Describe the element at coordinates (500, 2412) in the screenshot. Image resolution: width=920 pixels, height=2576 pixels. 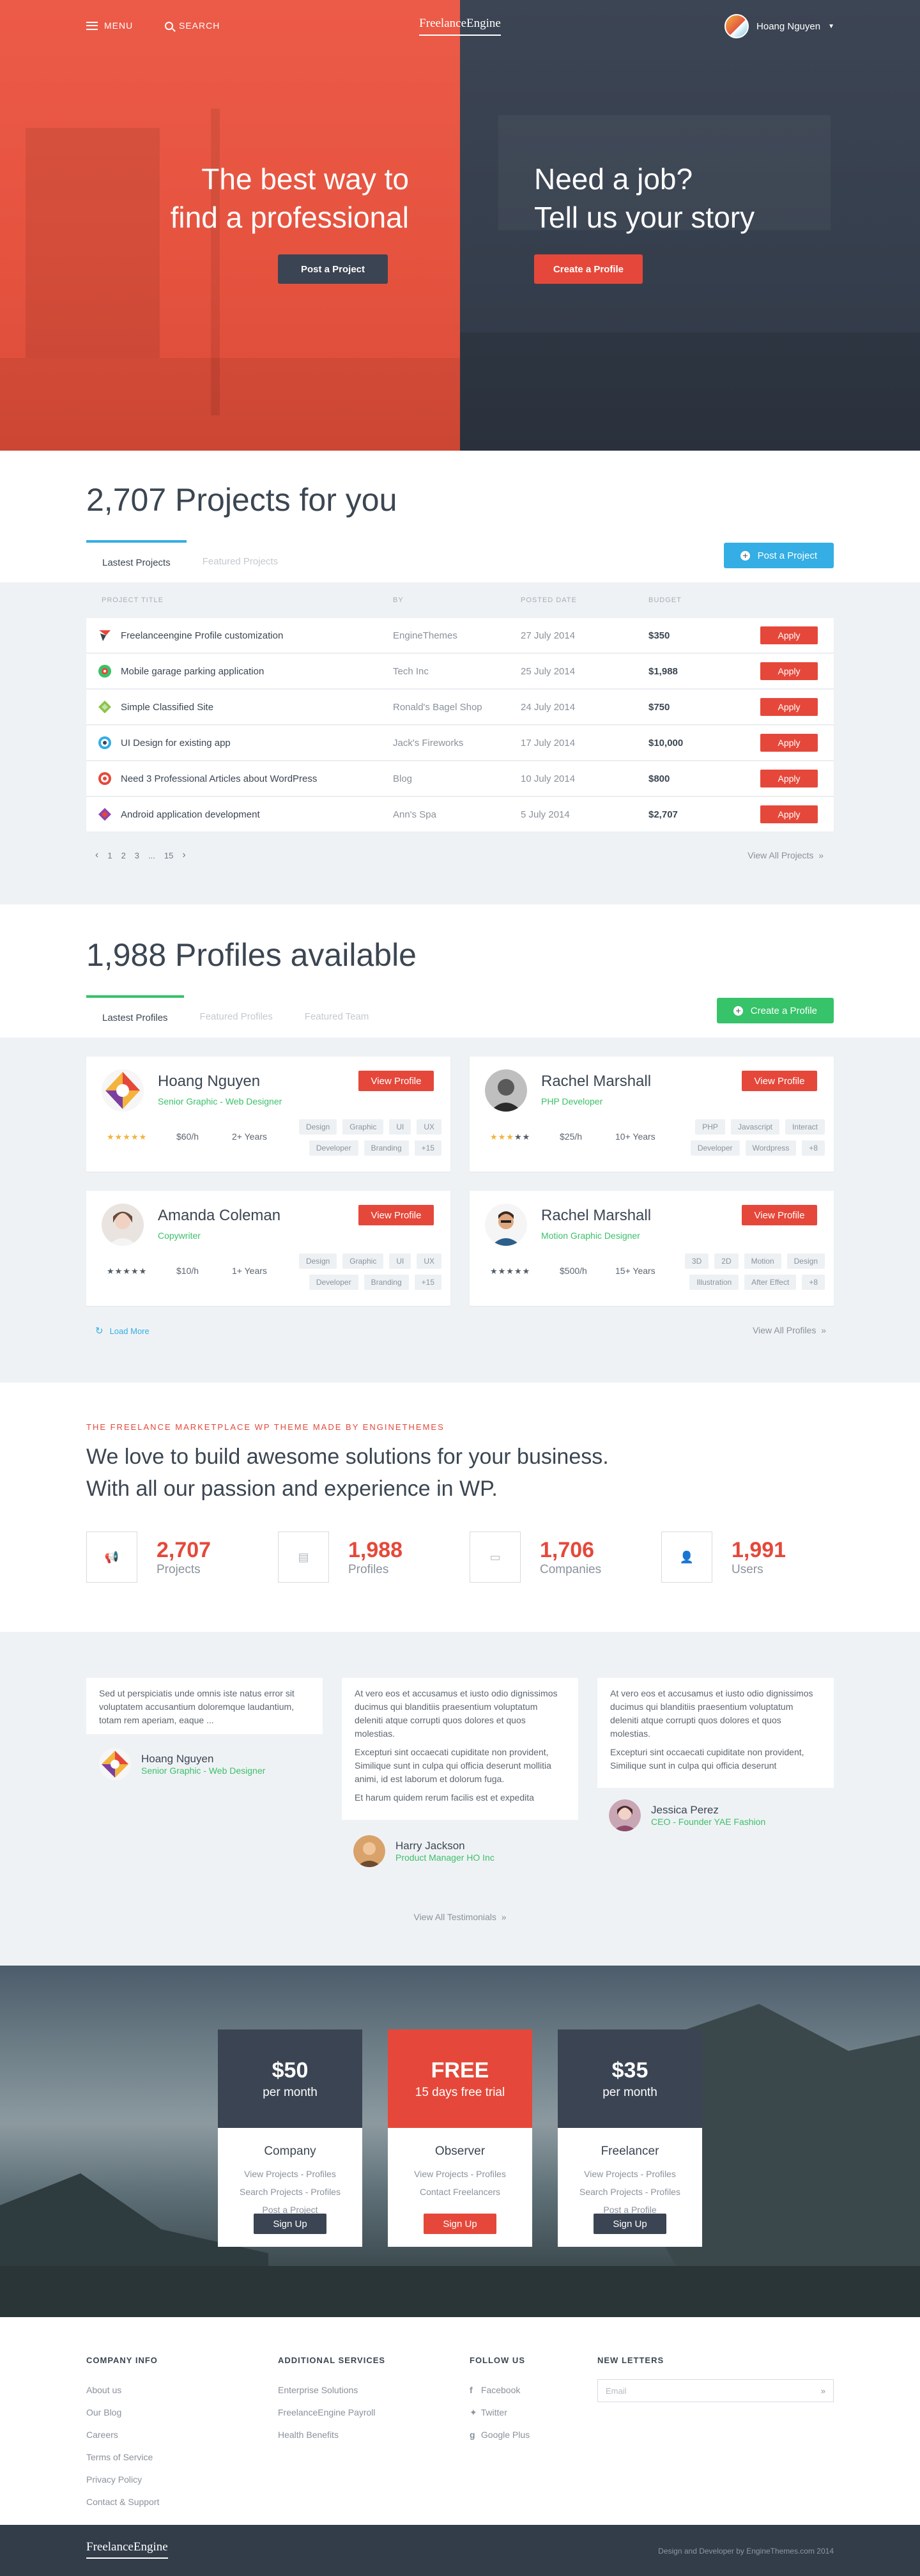
I see `twitter-link: ✦ Twitter` at that location.